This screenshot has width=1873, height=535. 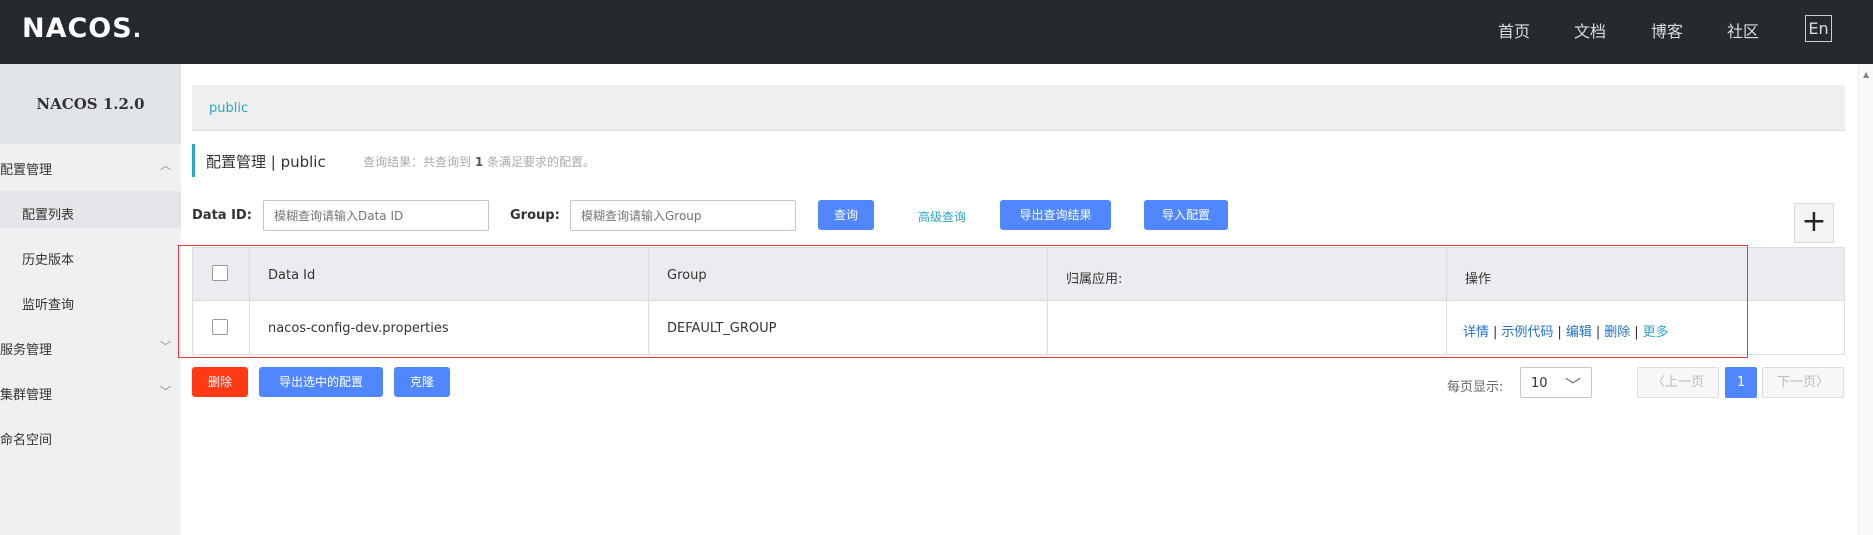 What do you see at coordinates (1539, 383) in the screenshot?
I see `page-size-value: 10` at bounding box center [1539, 383].